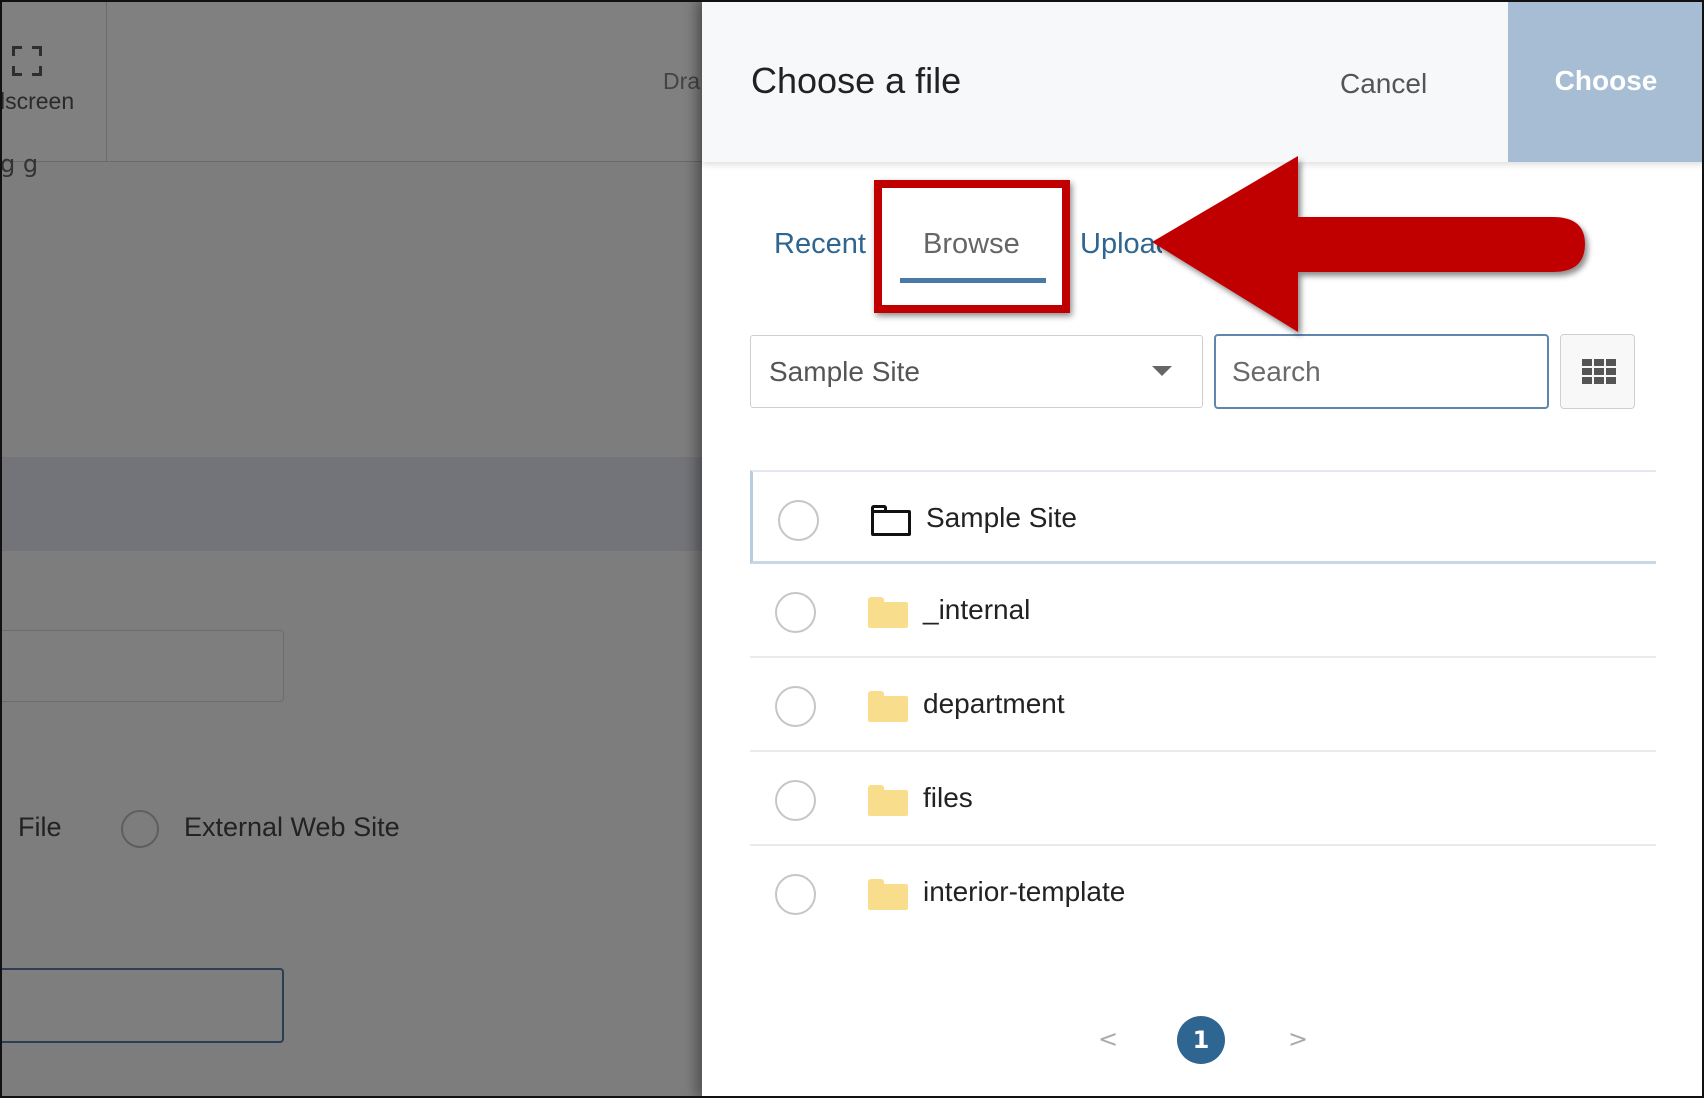 The width and height of the screenshot is (1704, 1098). Describe the element at coordinates (1203, 799) in the screenshot. I see `list-item: files` at that location.